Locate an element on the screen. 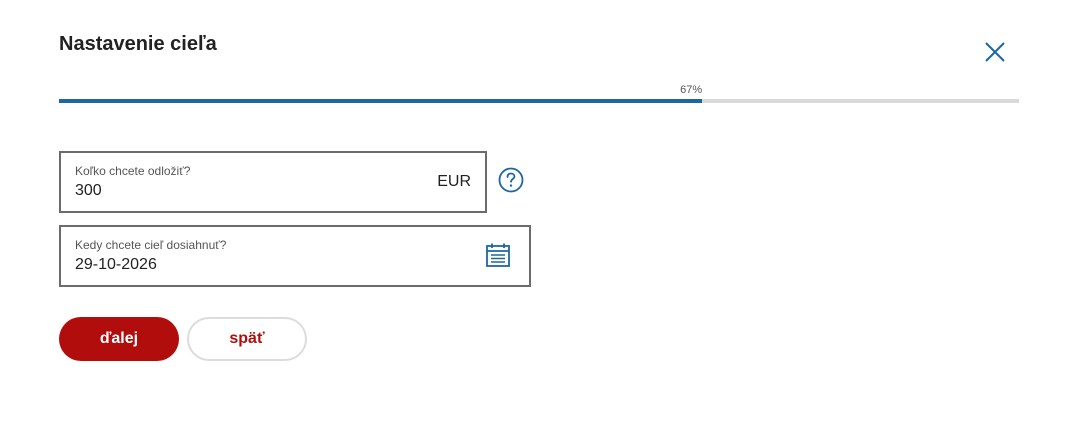 The width and height of the screenshot is (1076, 437). amount-field: Koľko chcete odložiť? EUR is located at coordinates (273, 182).